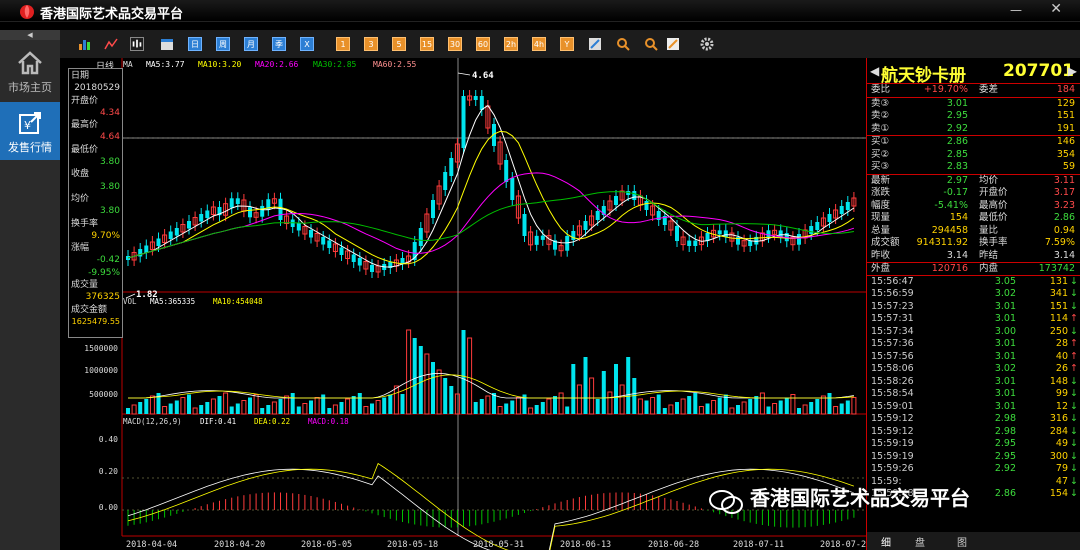  I want to click on close-value: 3.80, so click(109, 186).